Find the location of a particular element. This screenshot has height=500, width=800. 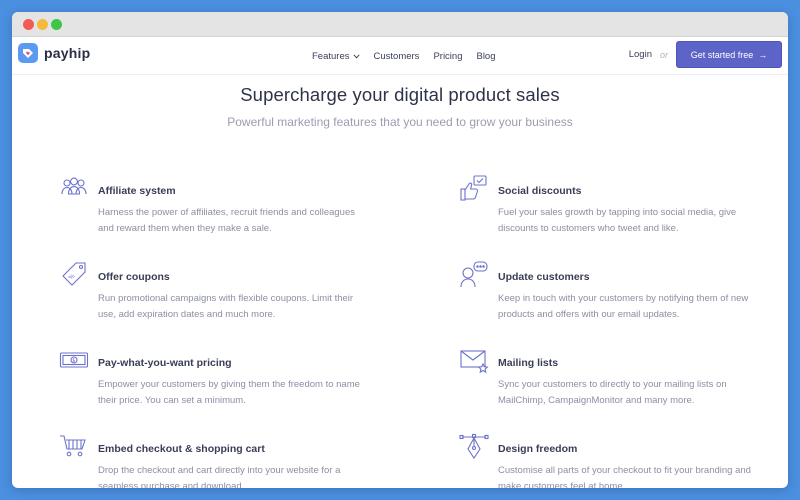

chat-person-icon is located at coordinates (474, 274).